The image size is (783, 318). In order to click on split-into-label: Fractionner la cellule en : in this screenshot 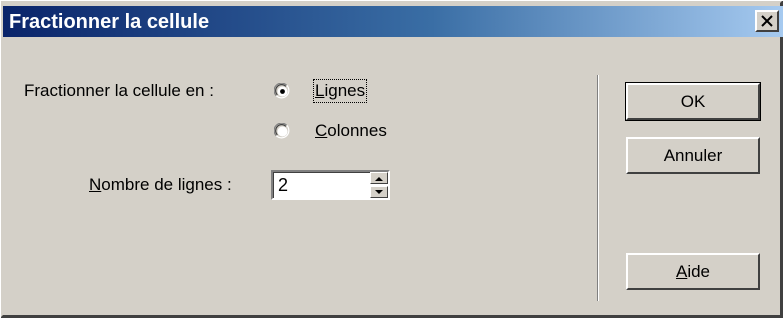, I will do `click(119, 90)`.